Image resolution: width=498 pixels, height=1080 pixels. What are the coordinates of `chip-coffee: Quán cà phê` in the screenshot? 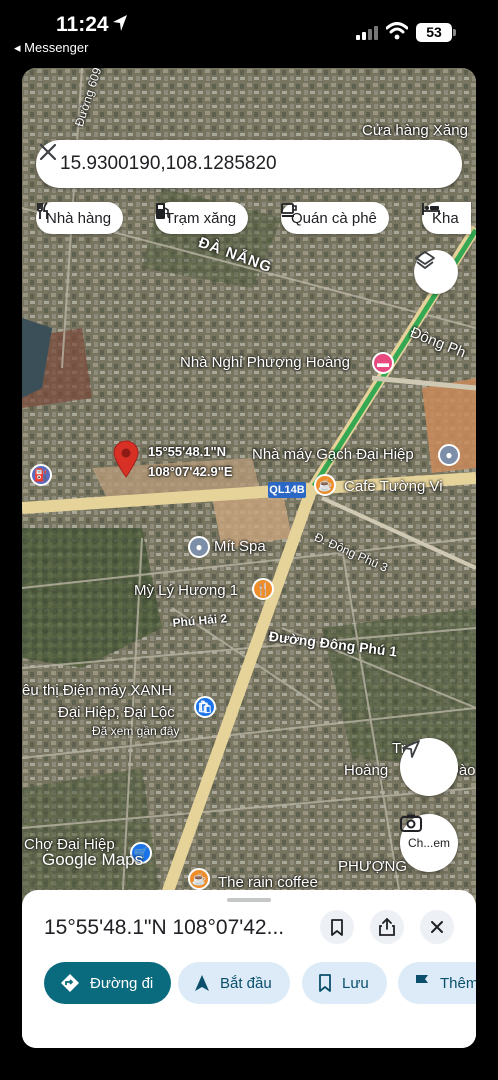 It's located at (335, 218).